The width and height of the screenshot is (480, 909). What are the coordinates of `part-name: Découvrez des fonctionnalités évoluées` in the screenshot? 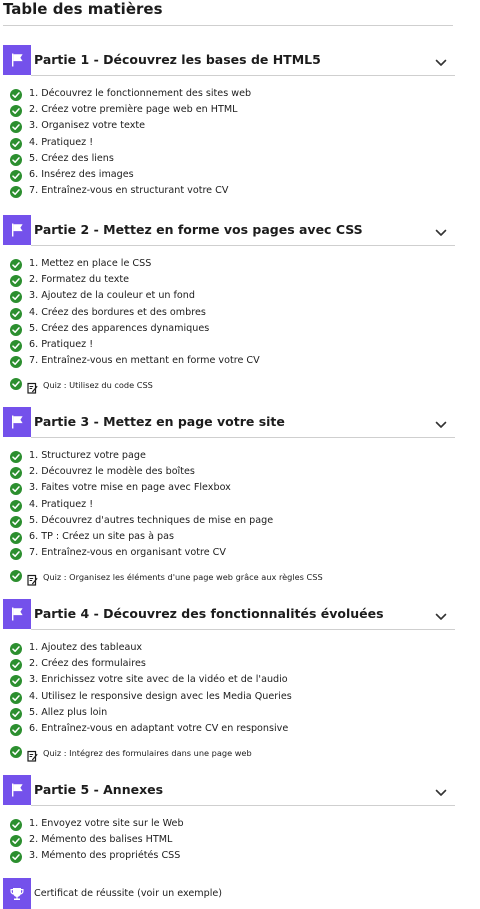 It's located at (243, 613).